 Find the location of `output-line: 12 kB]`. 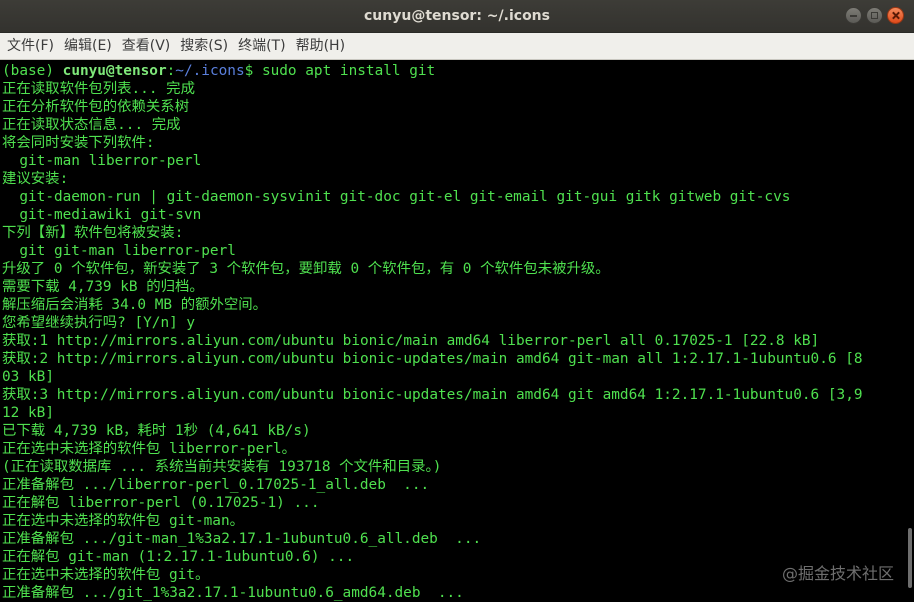

output-line: 12 kB] is located at coordinates (28, 413).